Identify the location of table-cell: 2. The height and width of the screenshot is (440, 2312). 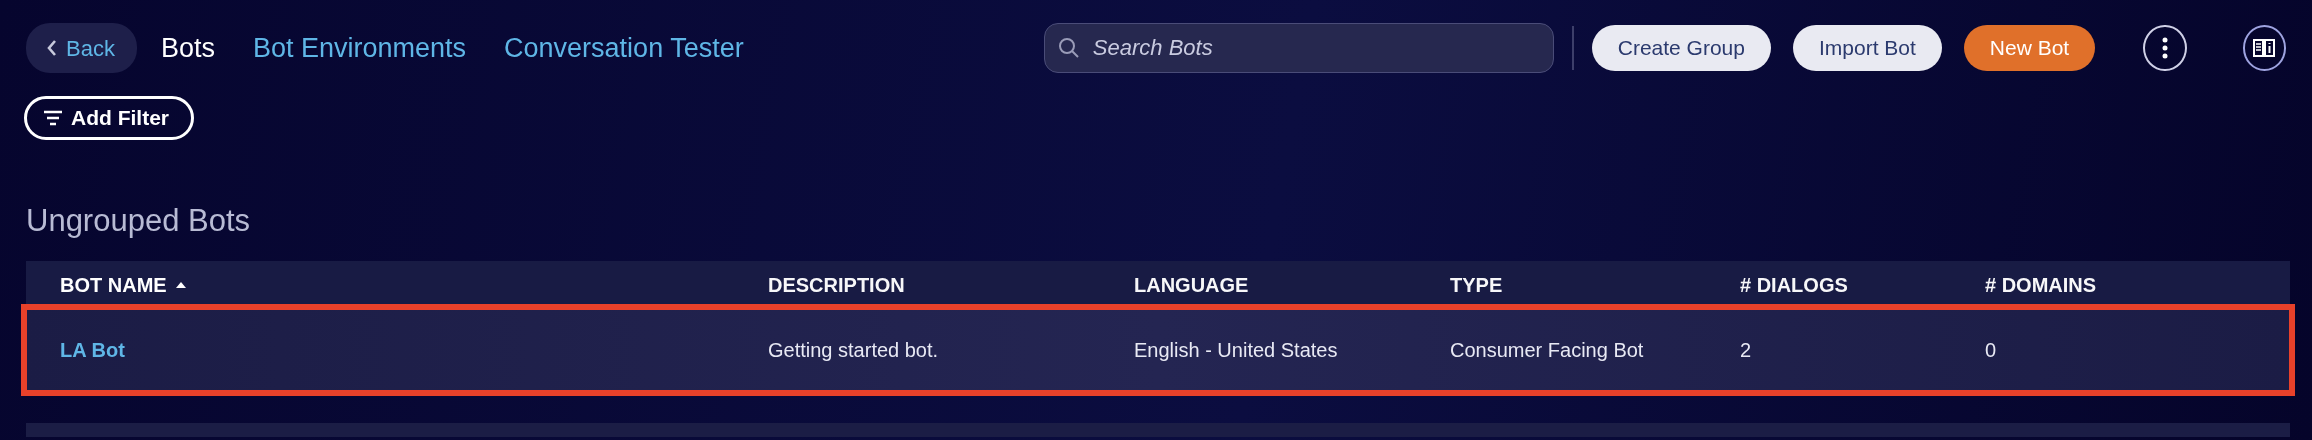
(1746, 350).